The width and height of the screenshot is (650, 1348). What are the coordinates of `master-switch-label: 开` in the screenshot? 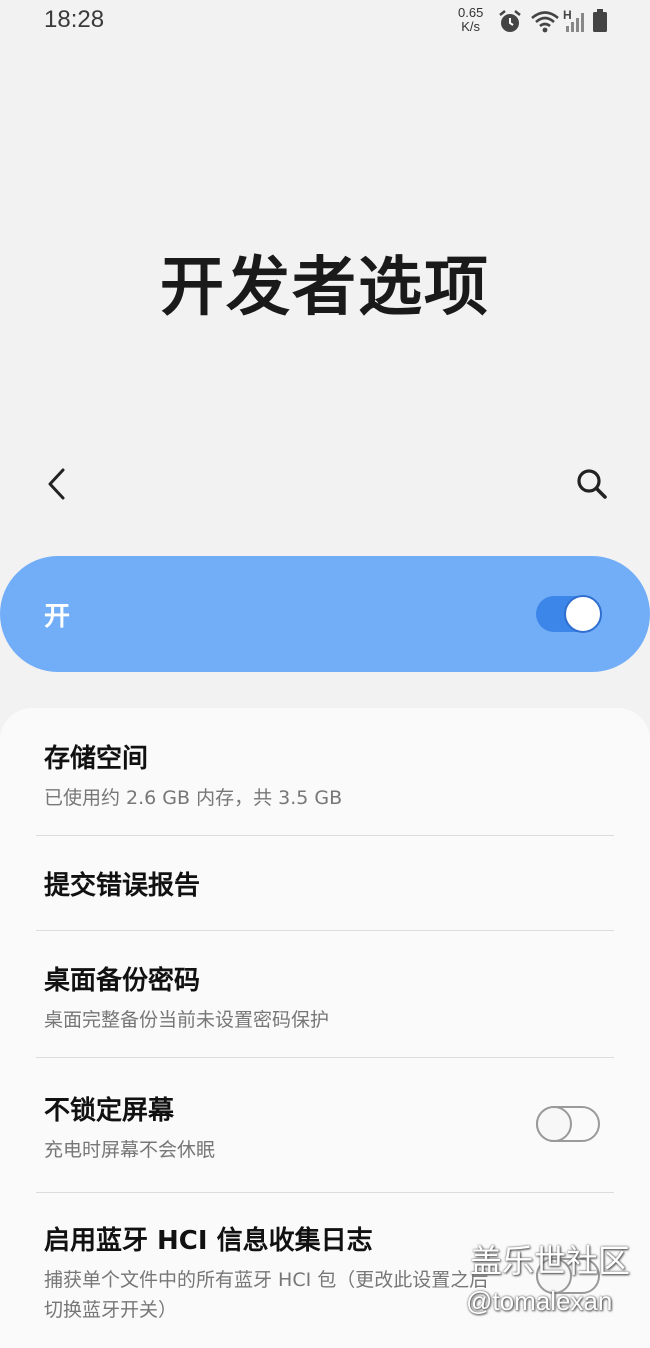 It's located at (57, 617).